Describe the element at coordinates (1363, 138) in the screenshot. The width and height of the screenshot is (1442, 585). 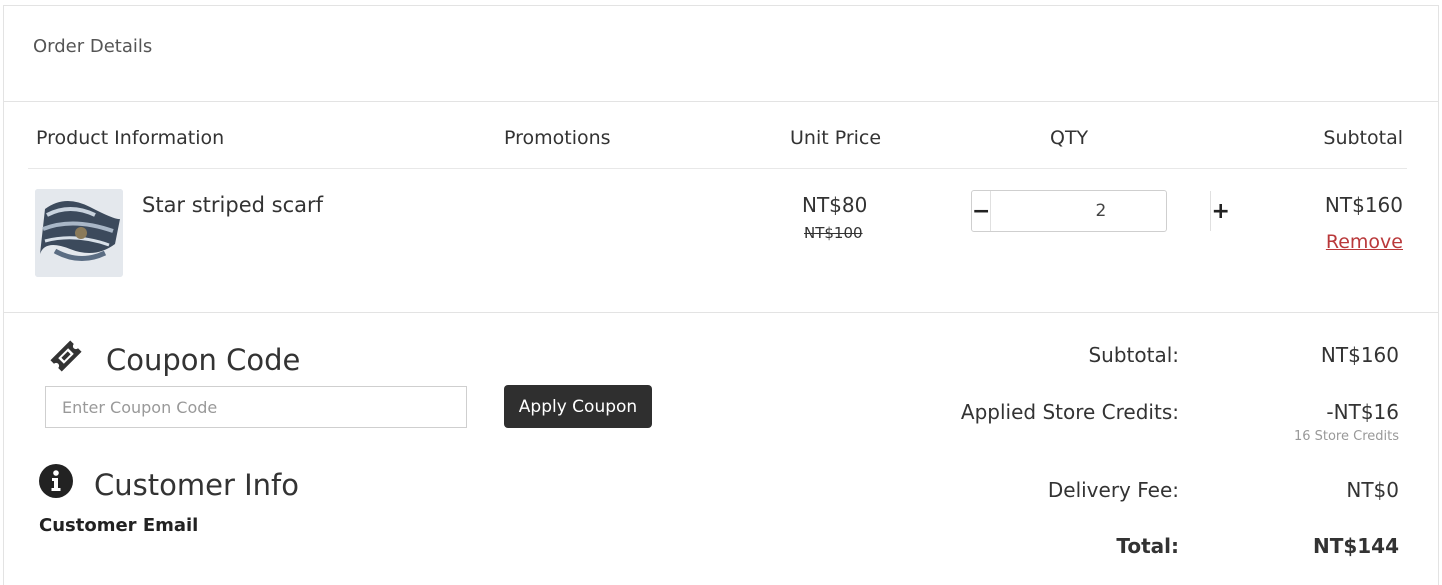
I see `header-subtotal: Subtotal` at that location.